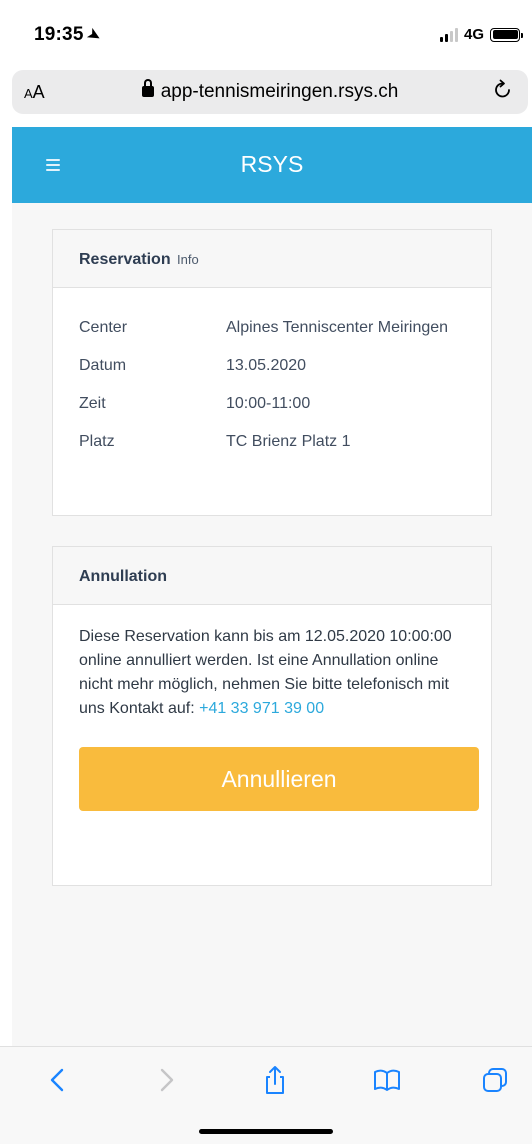  I want to click on network-label: 4G, so click(473, 34).